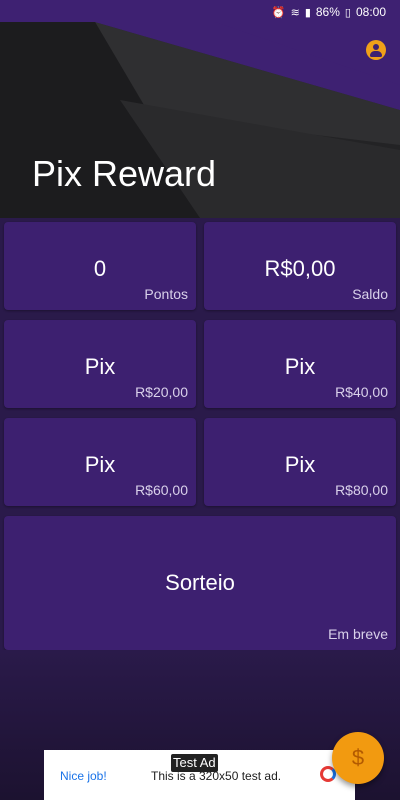 This screenshot has height=800, width=400. Describe the element at coordinates (166, 294) in the screenshot. I see `points-label: Pontos` at that location.